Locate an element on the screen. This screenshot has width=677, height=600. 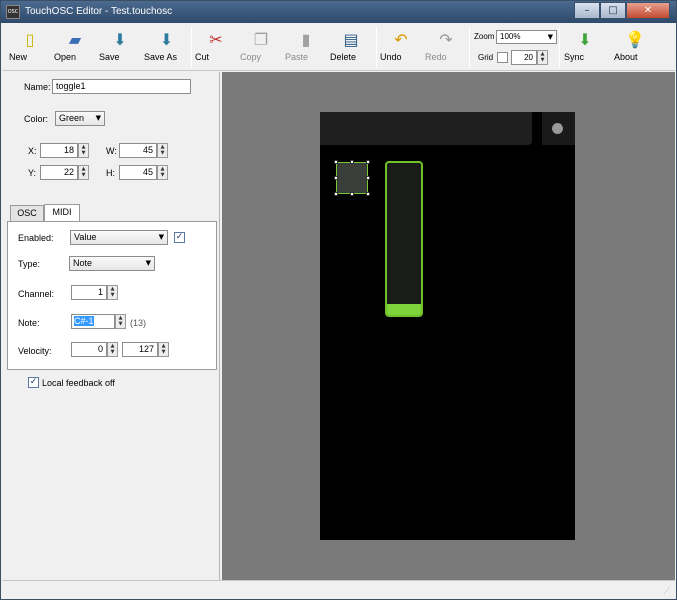
tab-osc: OSC is located at coordinates (27, 213).